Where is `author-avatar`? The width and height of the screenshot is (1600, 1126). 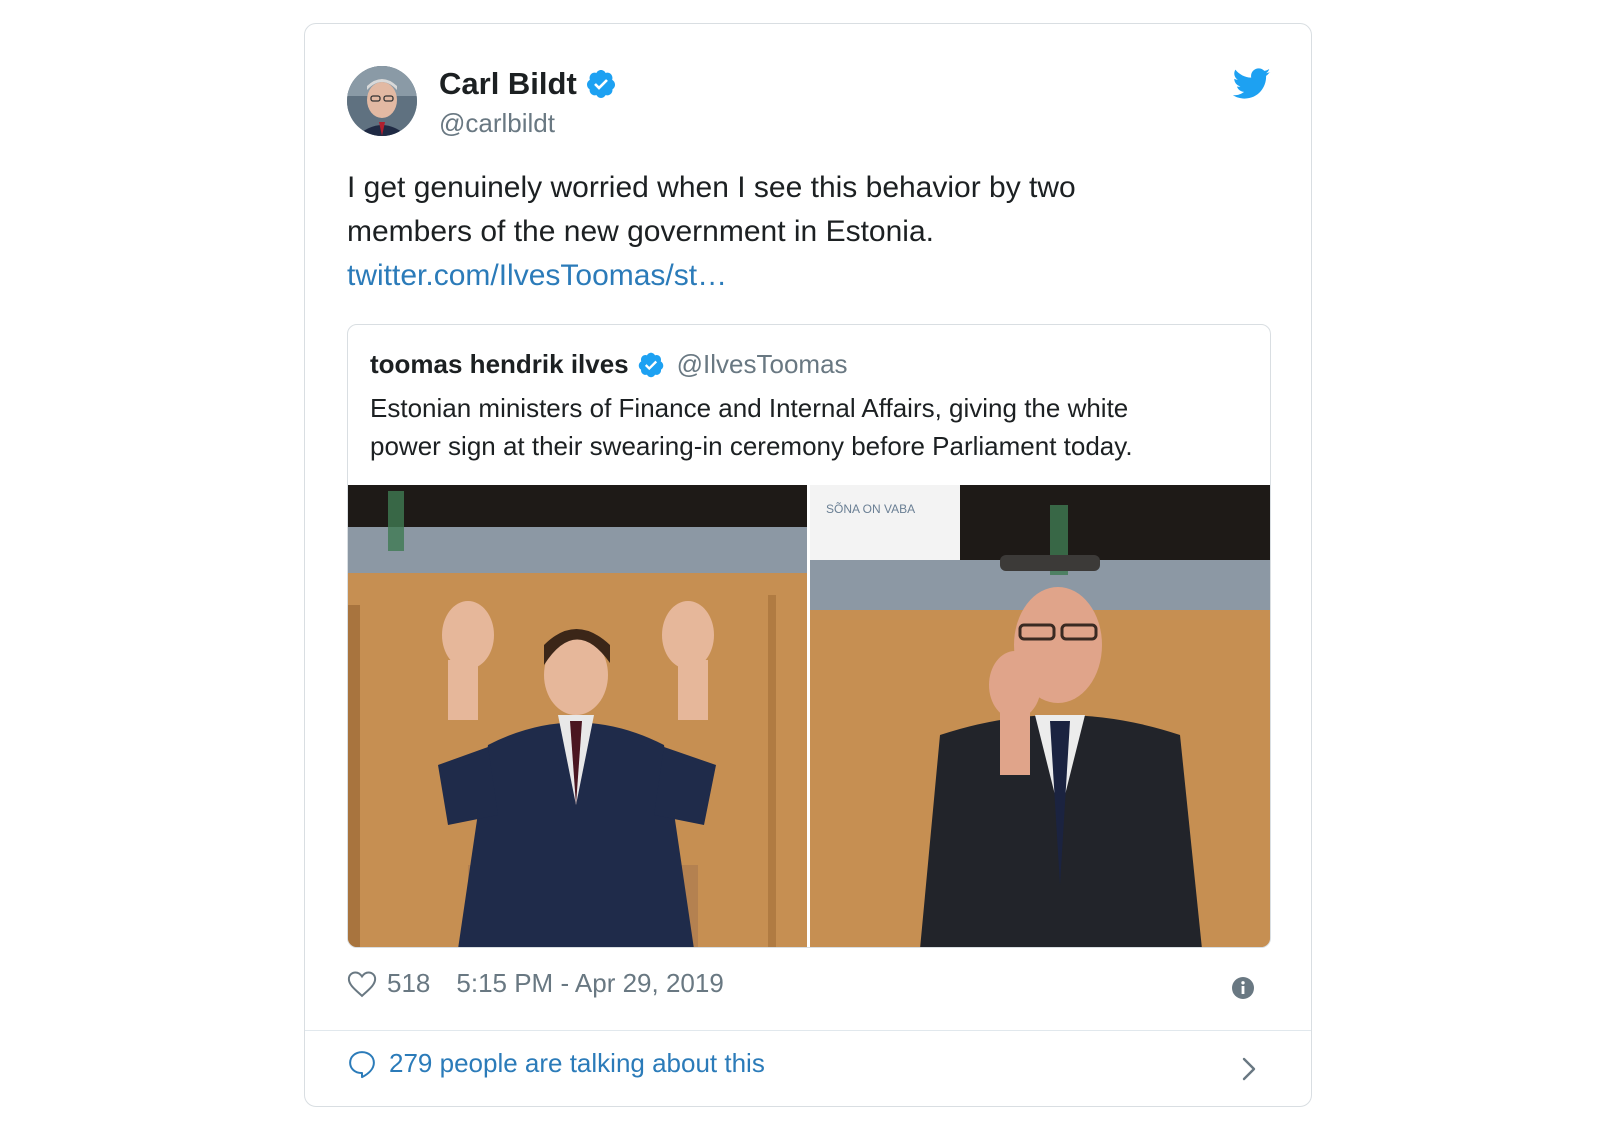 author-avatar is located at coordinates (382, 101).